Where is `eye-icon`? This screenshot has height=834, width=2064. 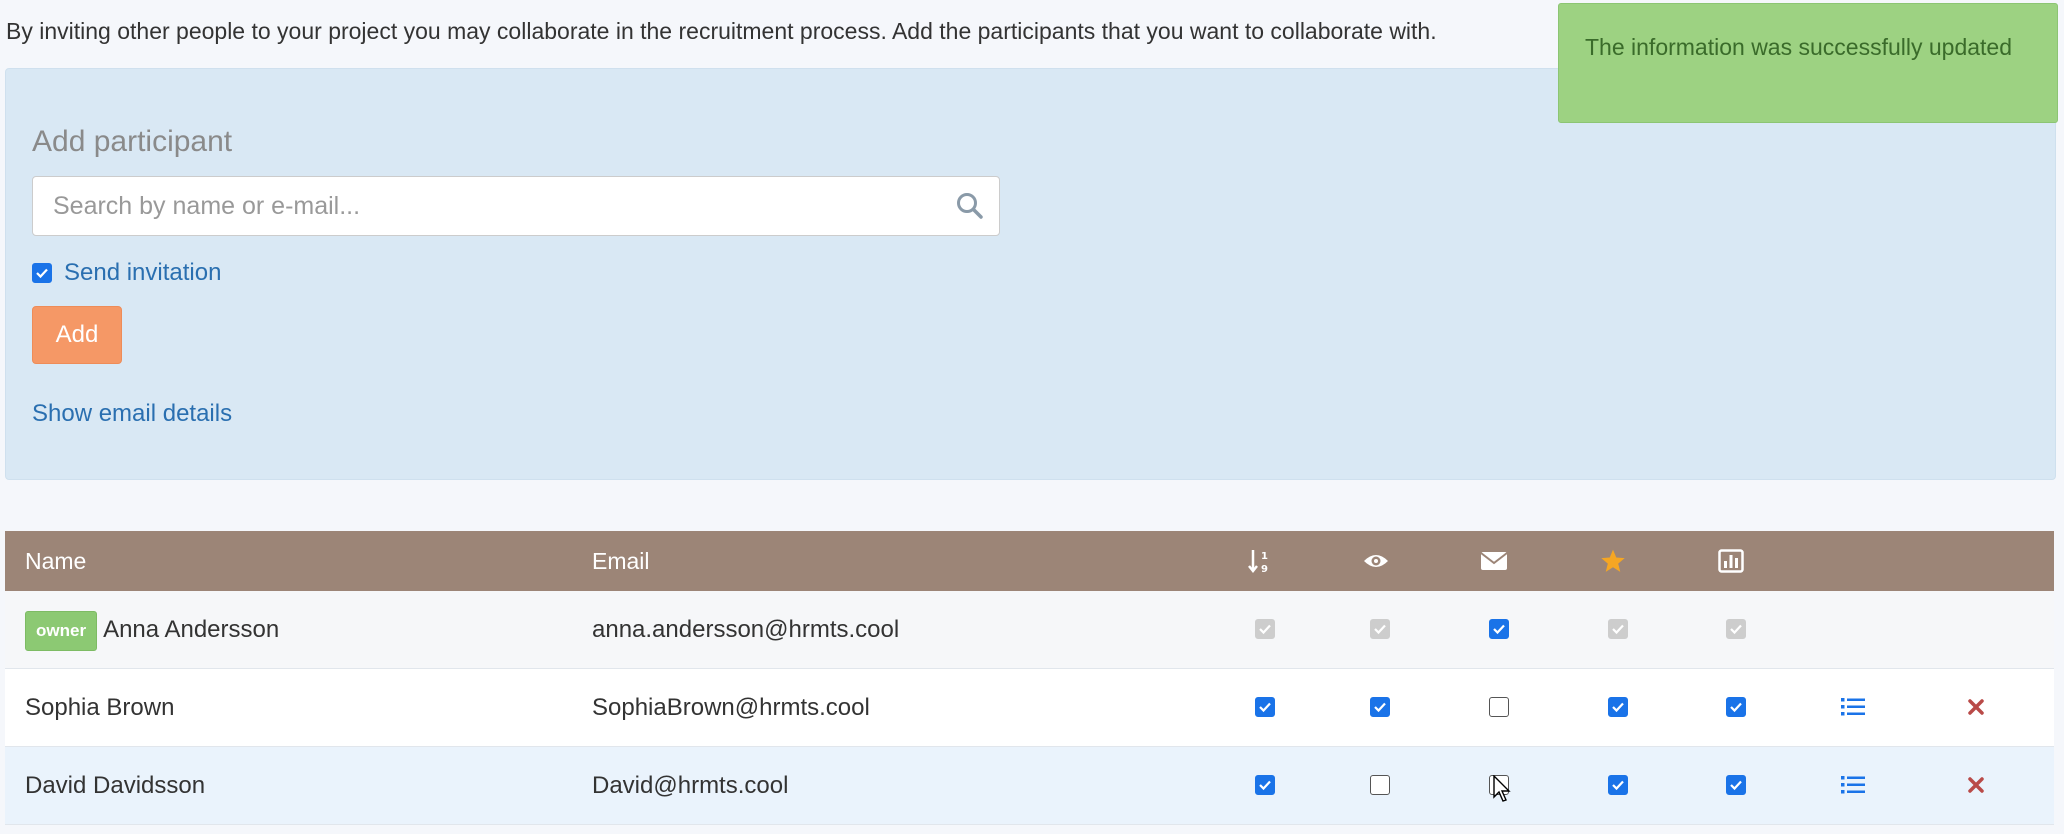
eye-icon is located at coordinates (1376, 561).